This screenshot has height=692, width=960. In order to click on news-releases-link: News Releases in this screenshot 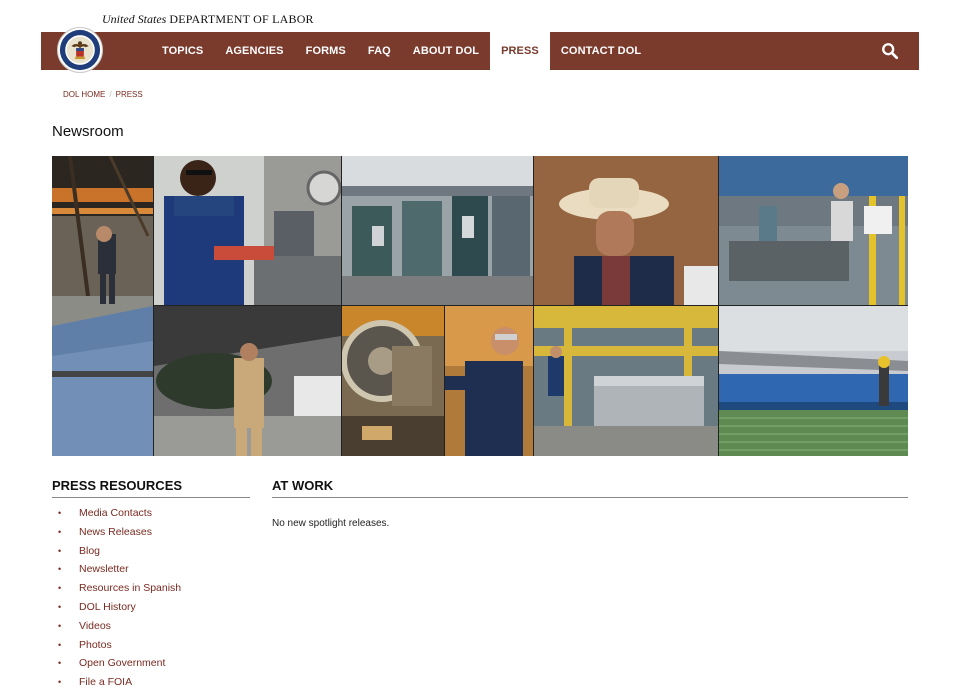, I will do `click(115, 532)`.